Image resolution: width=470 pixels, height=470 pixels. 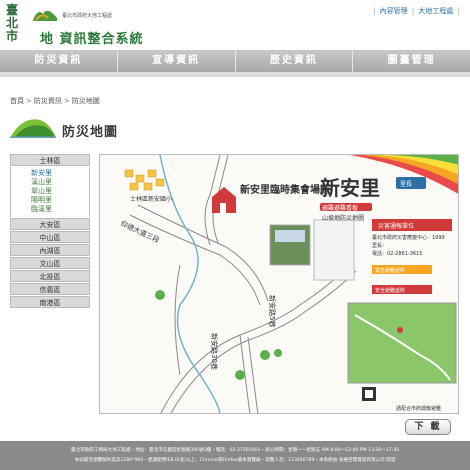 I want to click on mountain-logo-icon, so click(x=45, y=15).